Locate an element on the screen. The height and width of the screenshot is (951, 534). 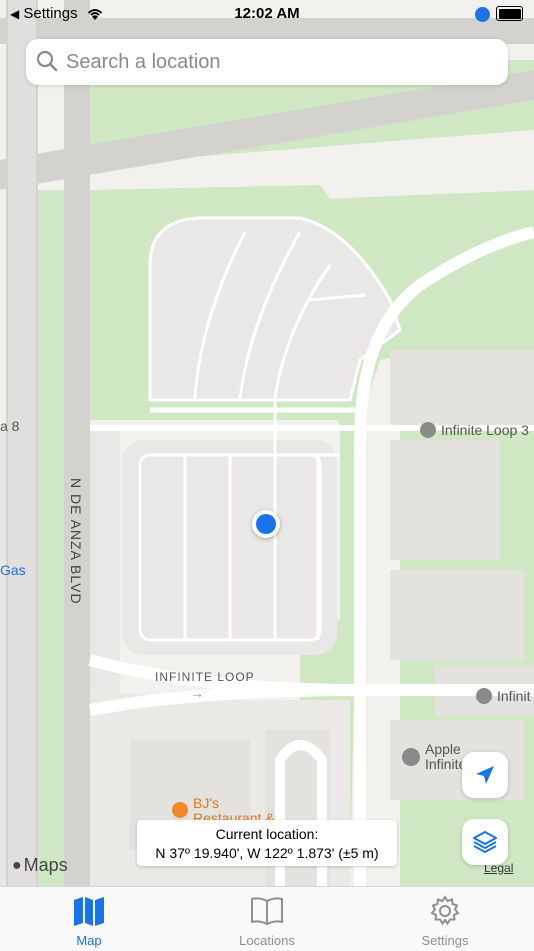
current-location-coords: N 37º 19.940', W 122º 1.873' (±5 m) is located at coordinates (267, 853).